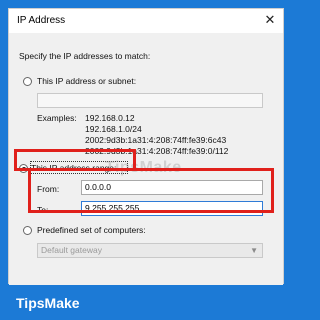 The height and width of the screenshot is (320, 320). Describe the element at coordinates (113, 129) in the screenshot. I see `example-value: 192.168.1.0/24` at that location.